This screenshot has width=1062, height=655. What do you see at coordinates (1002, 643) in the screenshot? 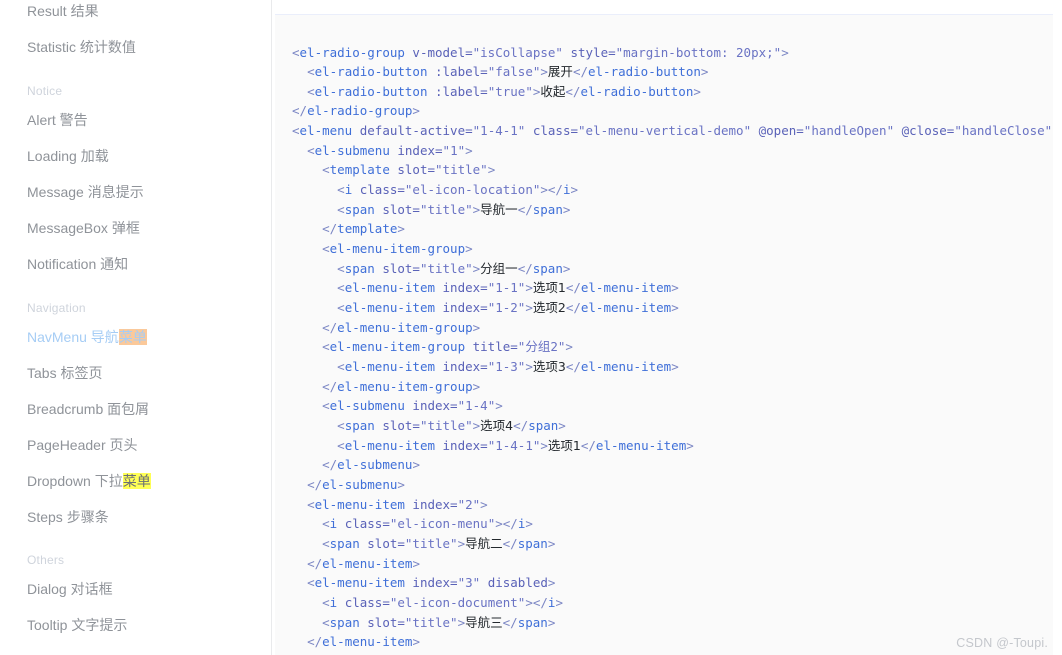
I see `watermark-text: CSDN @-Toupi.` at bounding box center [1002, 643].